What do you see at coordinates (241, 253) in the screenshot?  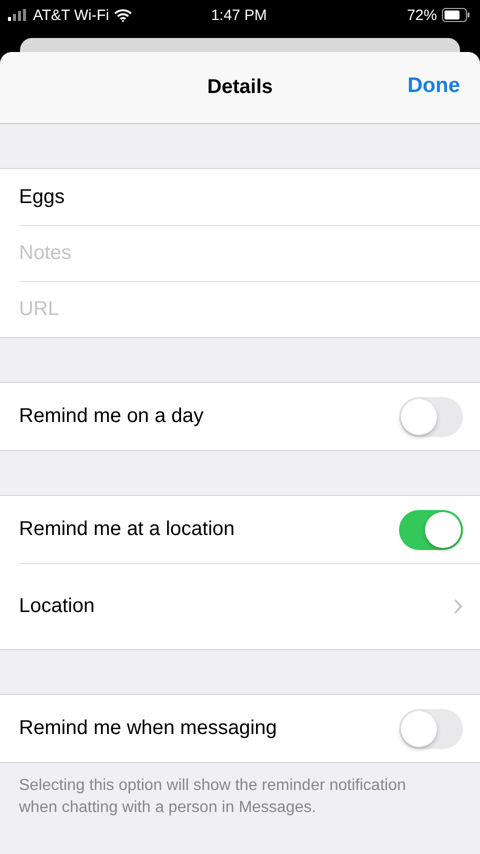 I see `text-field: Notes` at bounding box center [241, 253].